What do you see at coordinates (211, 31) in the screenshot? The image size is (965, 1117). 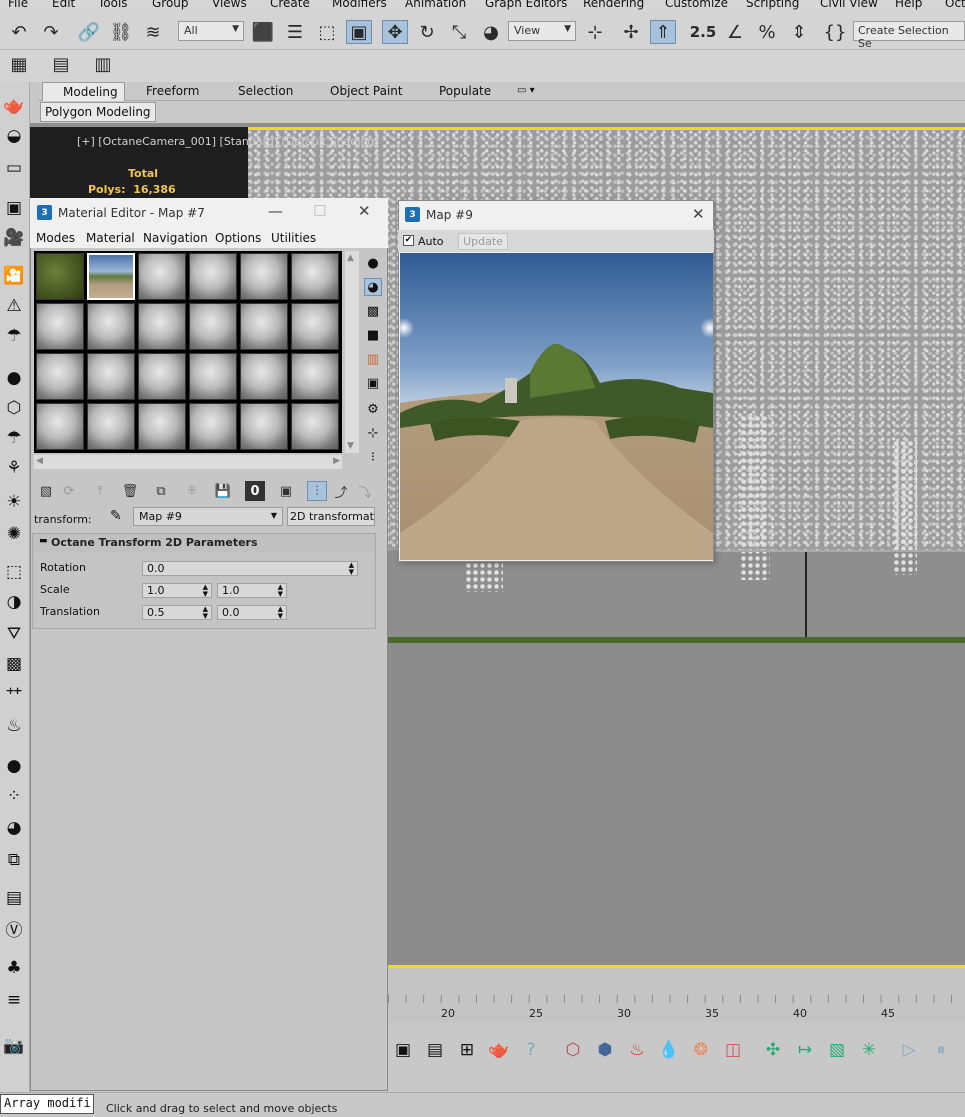 I see `selection-filter-dropdown: All ▼` at bounding box center [211, 31].